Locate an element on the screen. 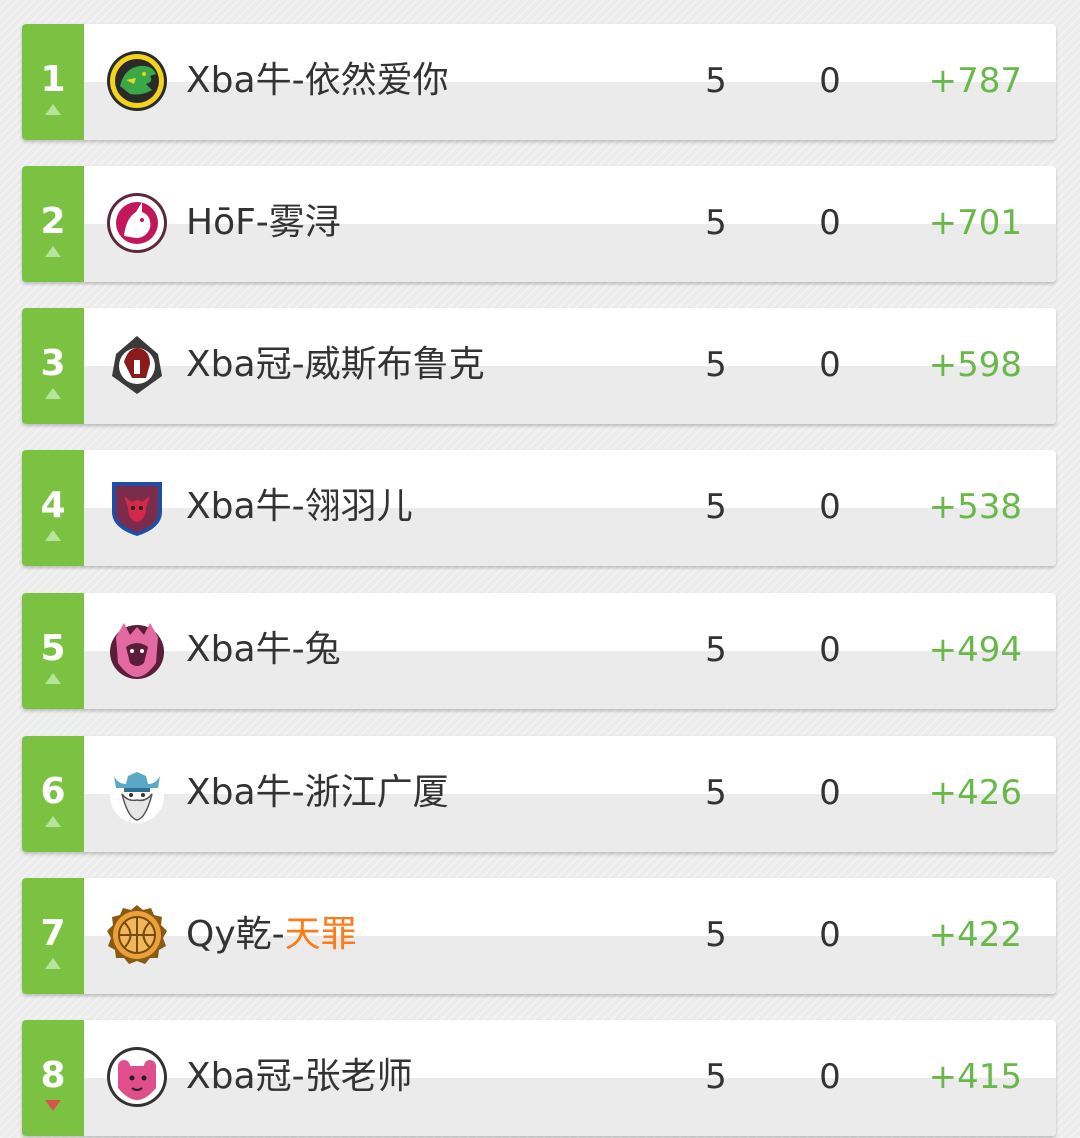 The image size is (1080, 1138). rank-badge: 5 is located at coordinates (53, 651).